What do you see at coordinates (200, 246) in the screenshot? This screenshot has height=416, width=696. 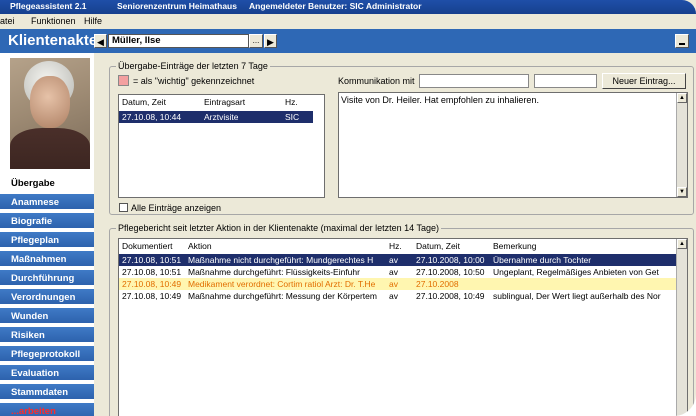 I see `col-header-action: Aktion` at bounding box center [200, 246].